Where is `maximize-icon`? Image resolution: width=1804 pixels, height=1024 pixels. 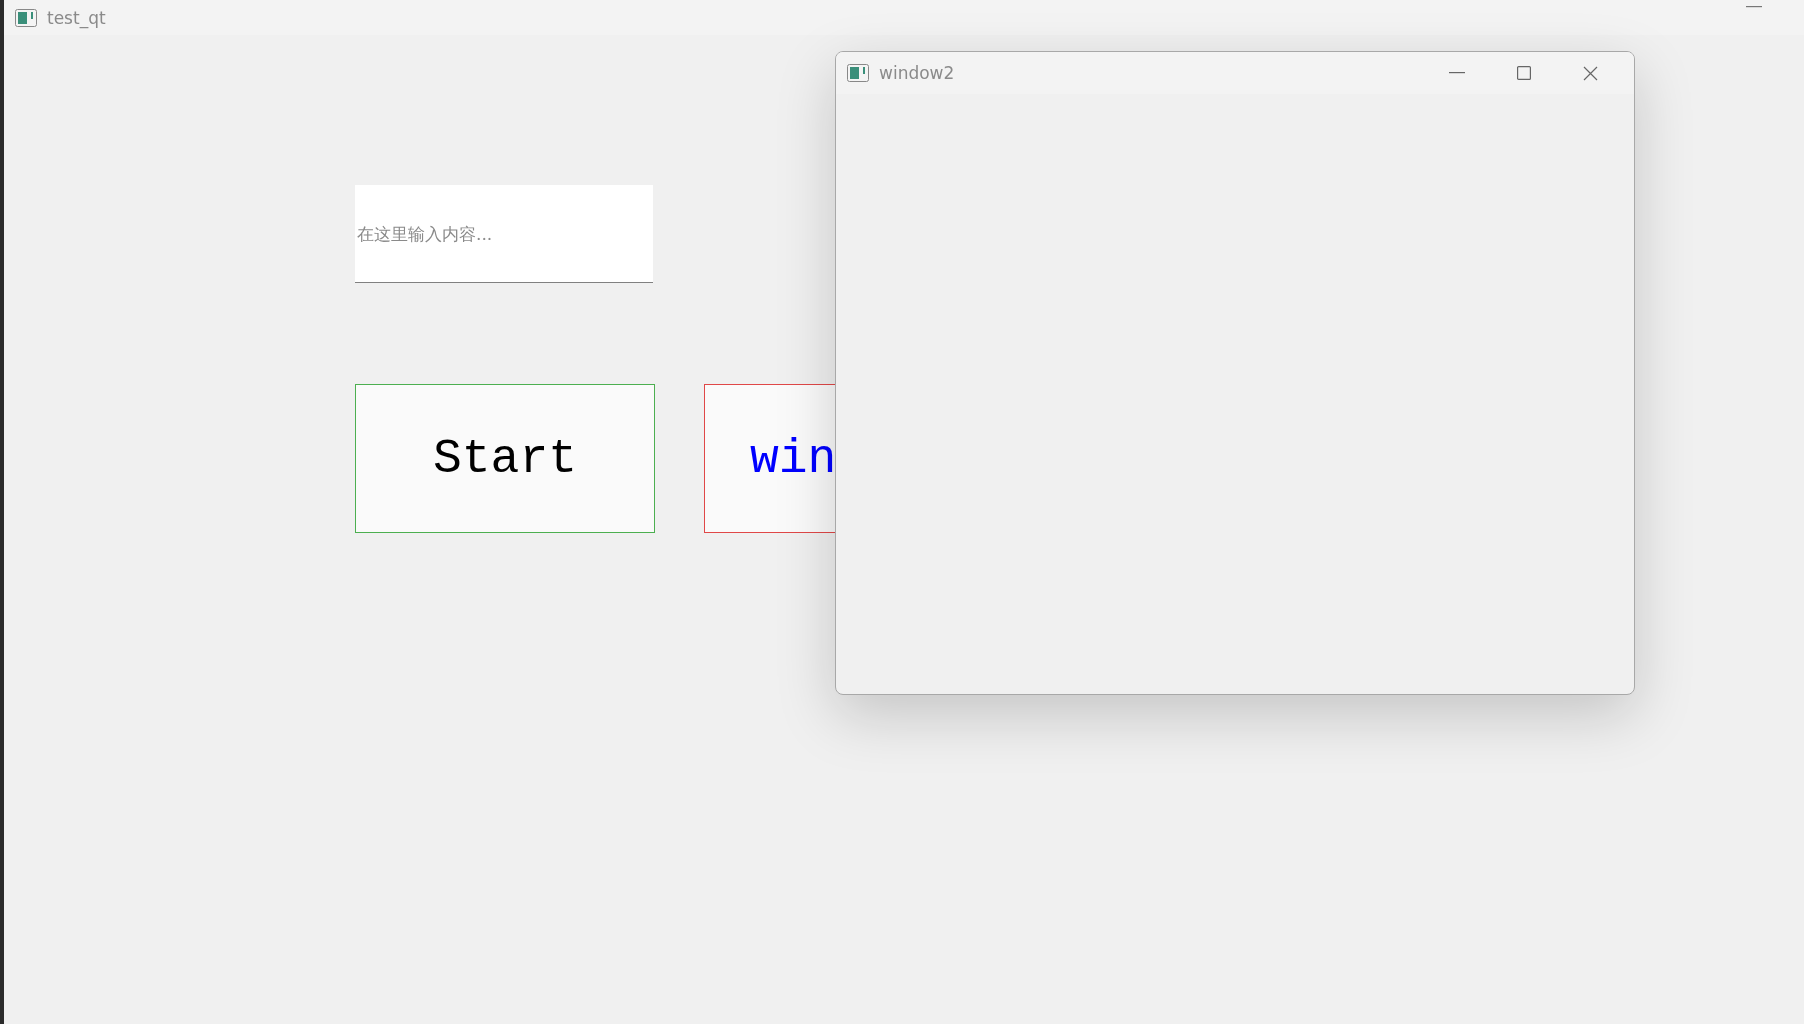 maximize-icon is located at coordinates (1524, 73).